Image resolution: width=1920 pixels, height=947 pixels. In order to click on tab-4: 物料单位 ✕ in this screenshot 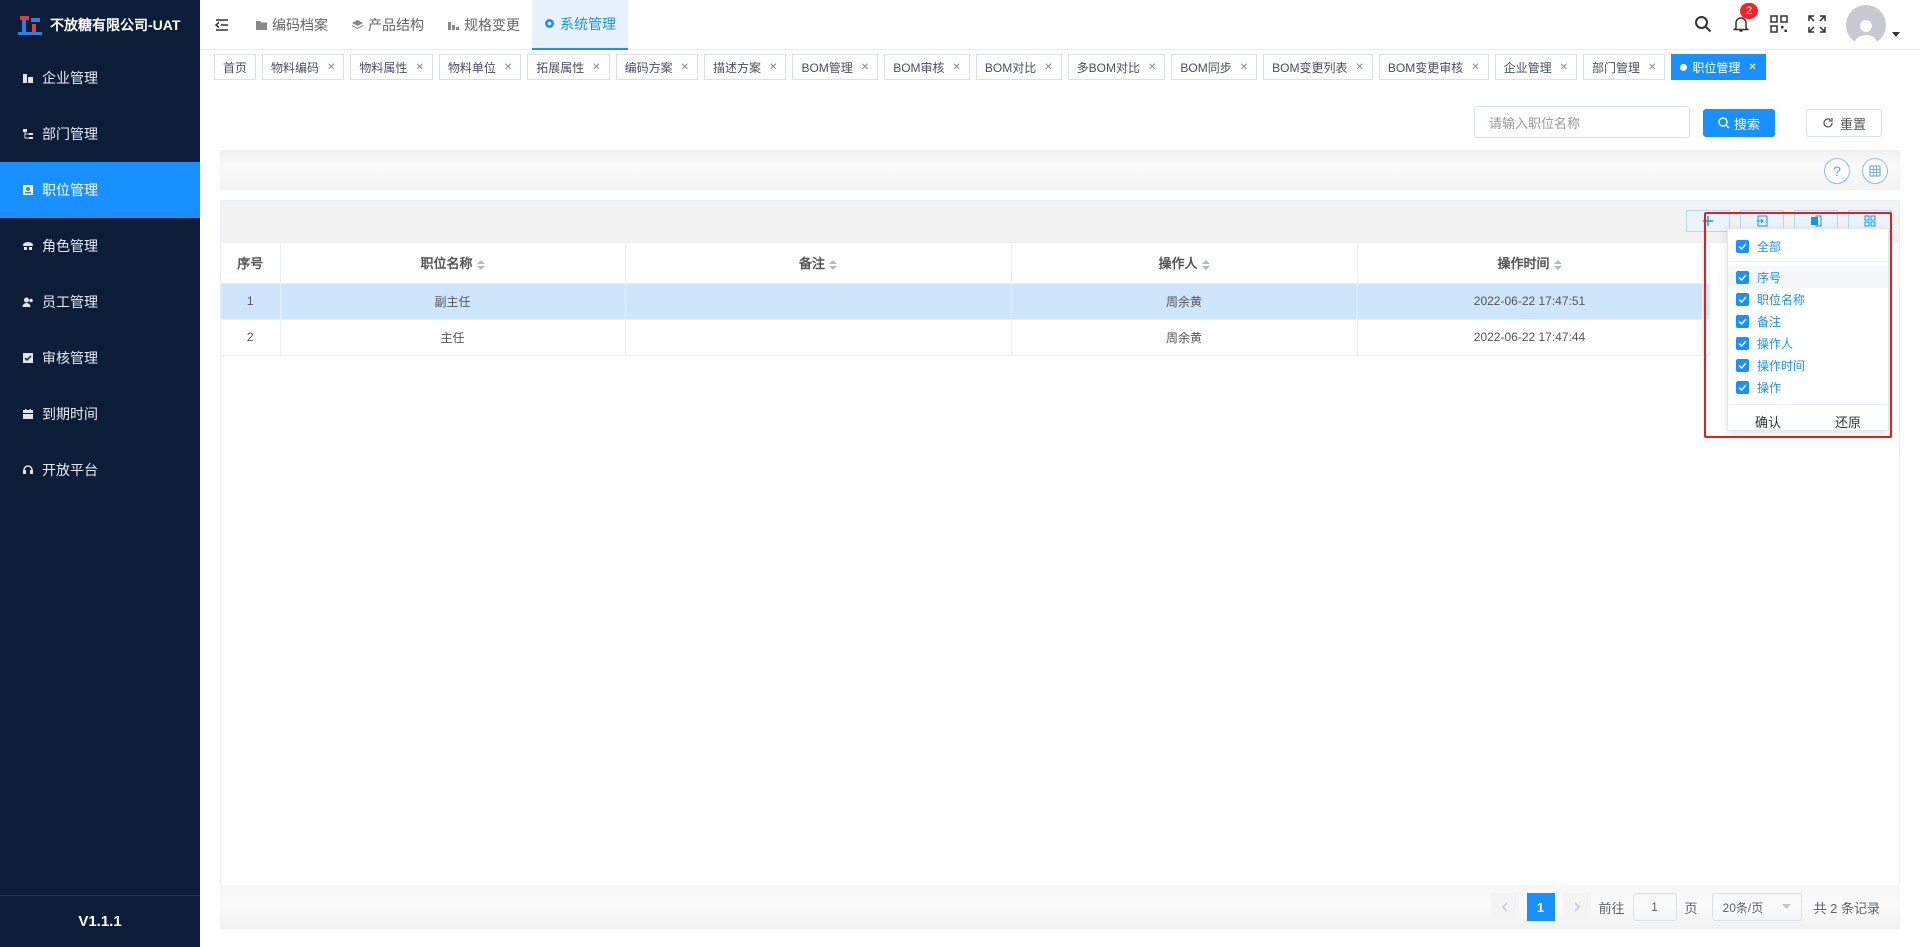, I will do `click(480, 67)`.